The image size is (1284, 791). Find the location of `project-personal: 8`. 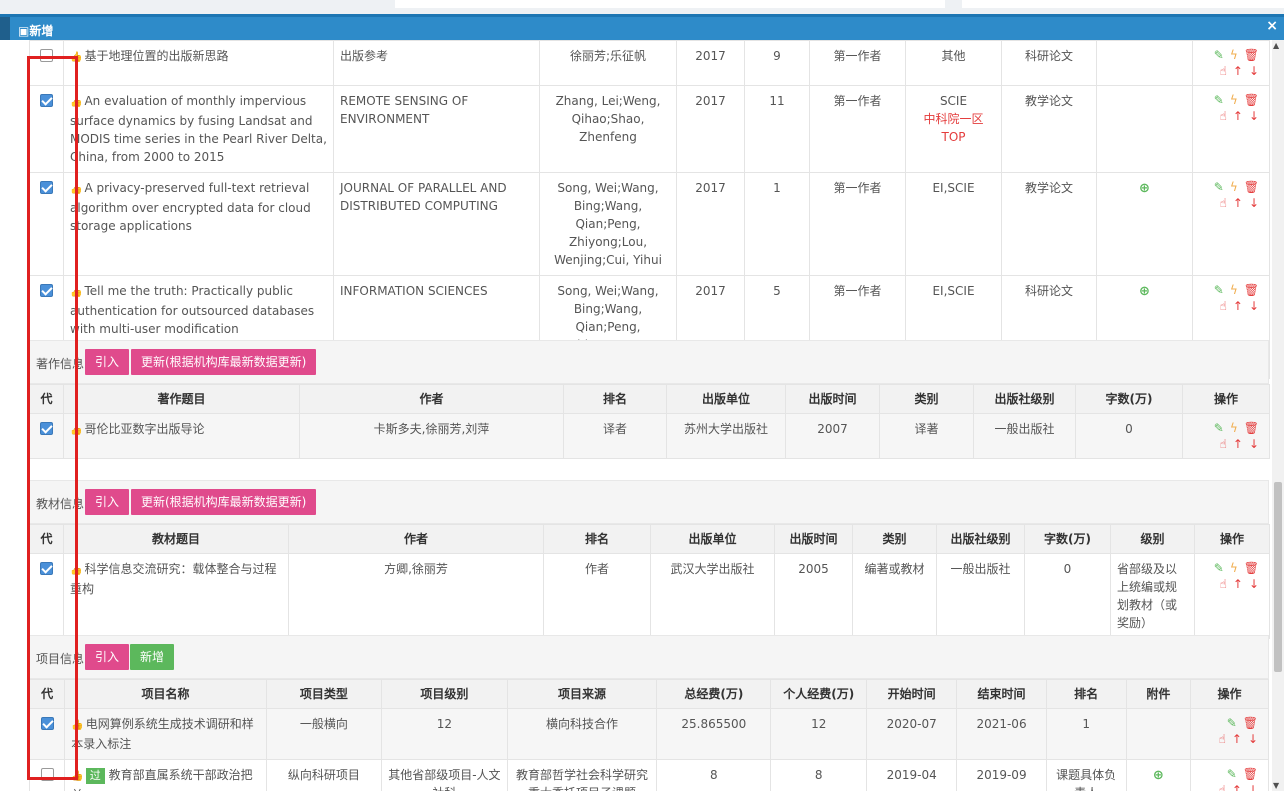

project-personal: 8 is located at coordinates (819, 775).